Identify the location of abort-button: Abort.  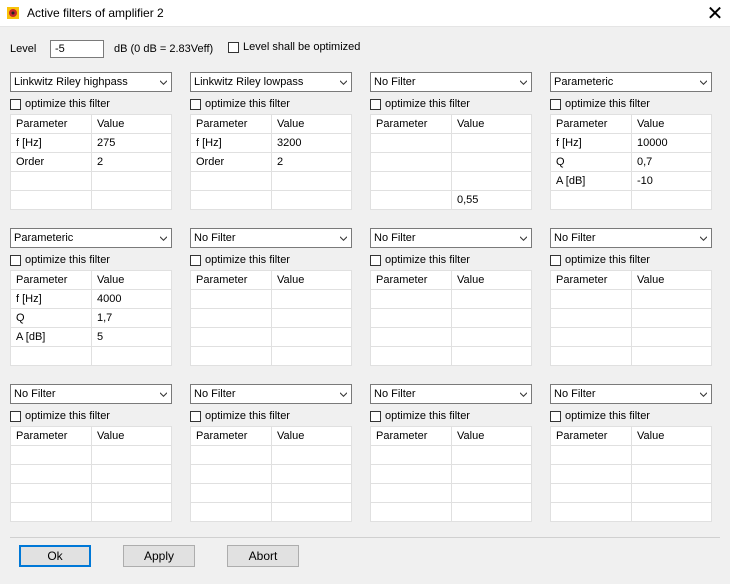
(263, 556).